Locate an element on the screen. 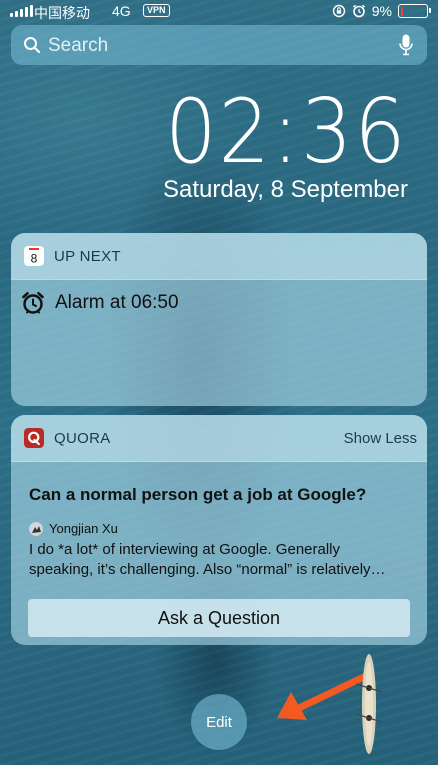 The image size is (438, 765). author-row: Yongjian Xu is located at coordinates (73, 528).